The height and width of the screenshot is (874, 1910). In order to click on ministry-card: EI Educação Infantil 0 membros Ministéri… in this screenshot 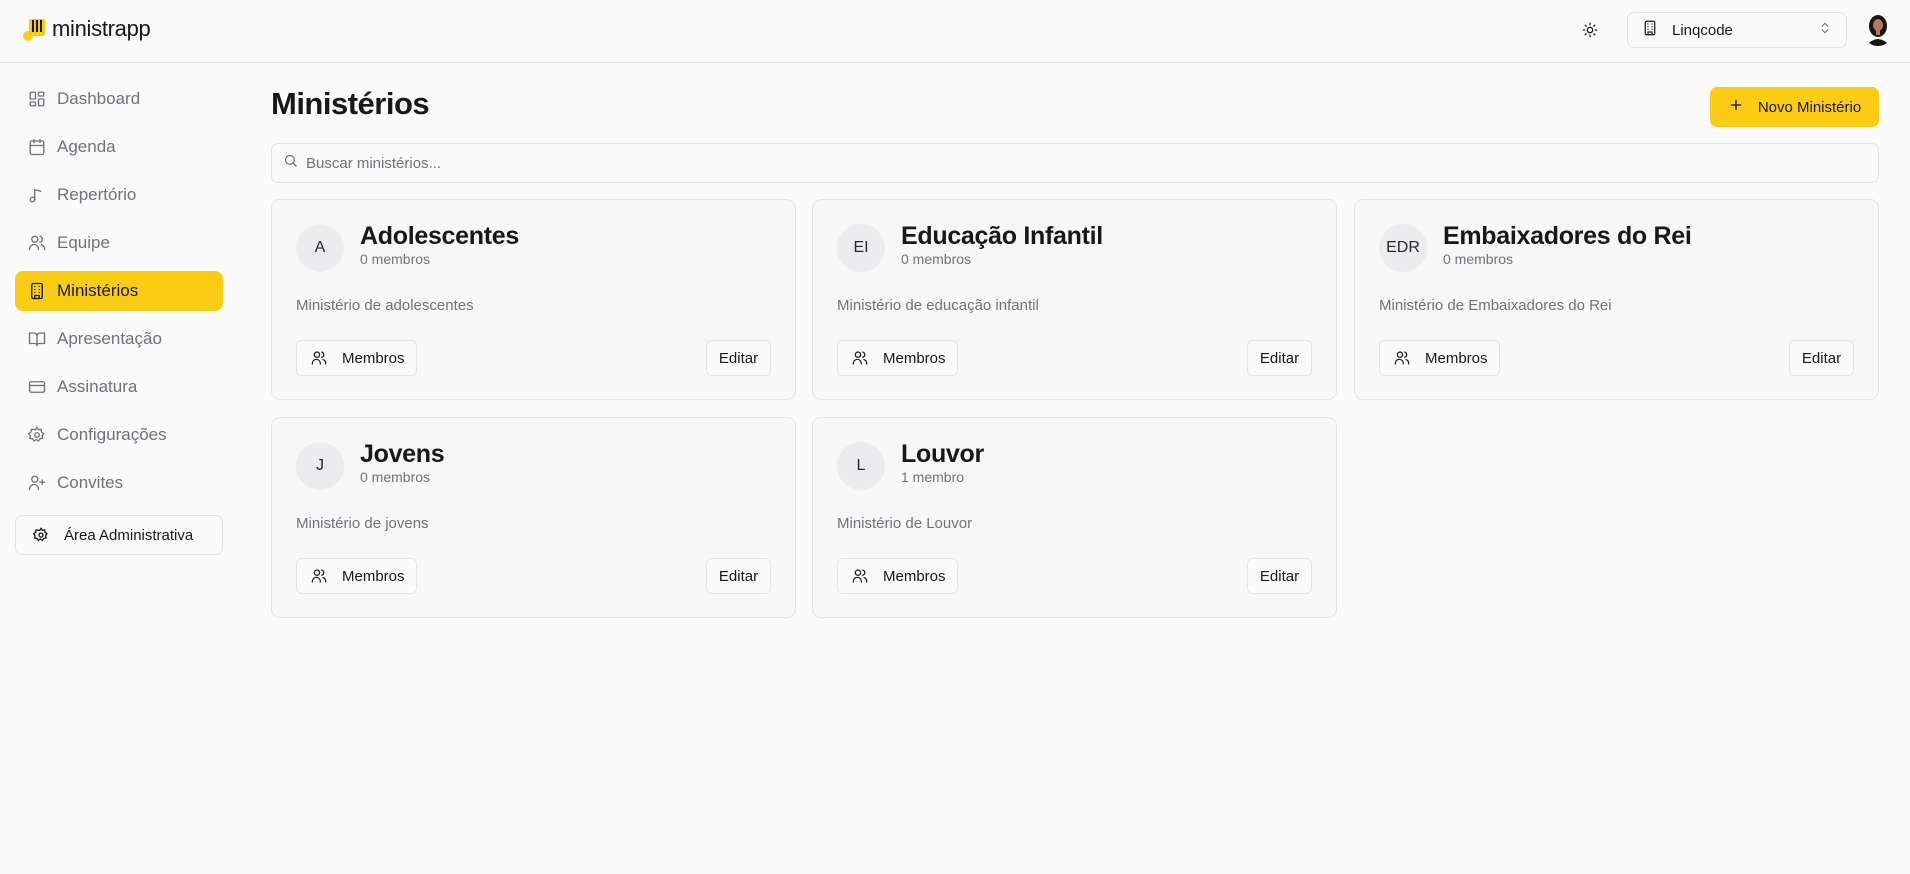, I will do `click(1074, 299)`.